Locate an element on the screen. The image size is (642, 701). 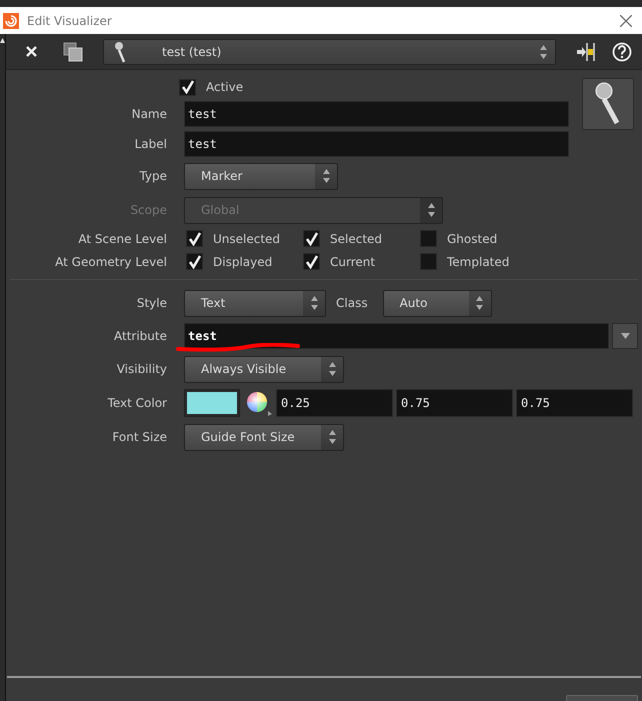
checkbox-label: Current is located at coordinates (353, 262).